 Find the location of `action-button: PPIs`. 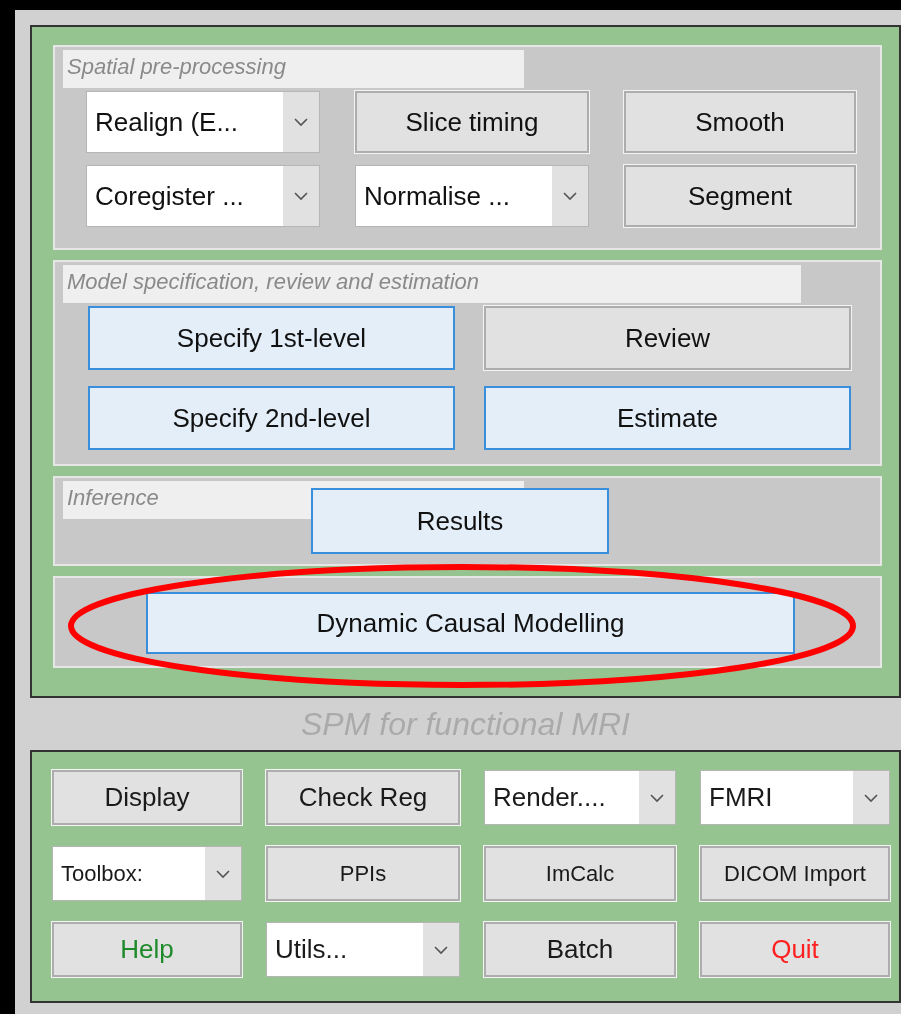

action-button: PPIs is located at coordinates (363, 873).